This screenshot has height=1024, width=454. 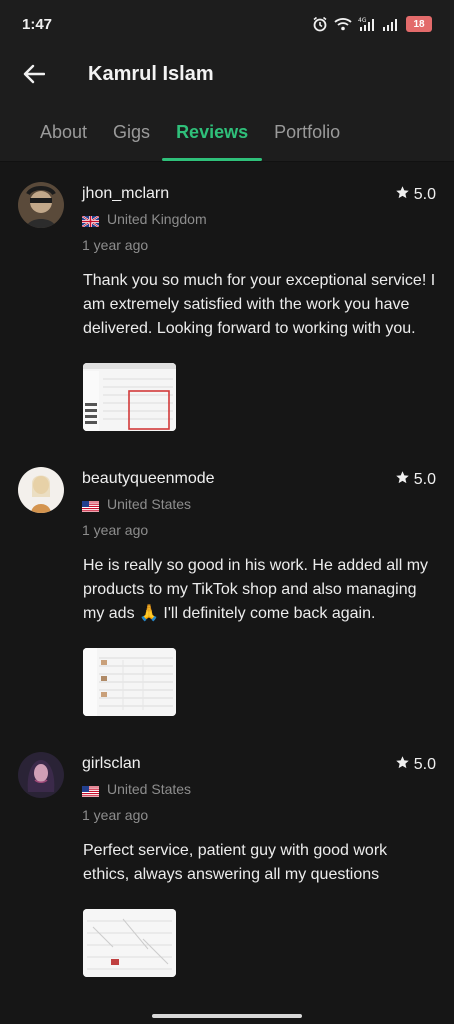 What do you see at coordinates (259, 479) in the screenshot?
I see `review-username: beautyqueenmode` at bounding box center [259, 479].